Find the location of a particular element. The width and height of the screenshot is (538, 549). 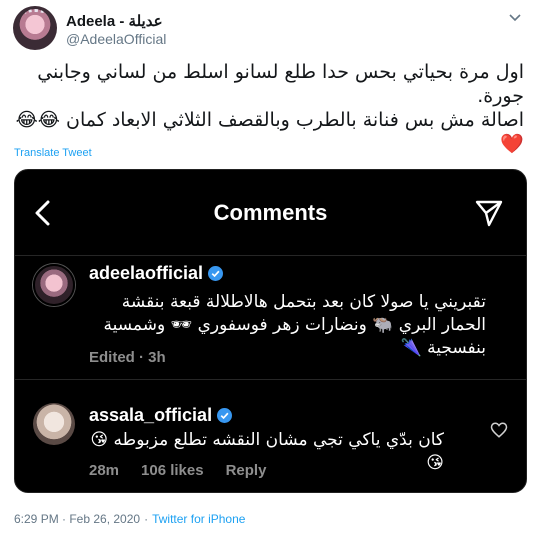

author-avatar is located at coordinates (35, 28).